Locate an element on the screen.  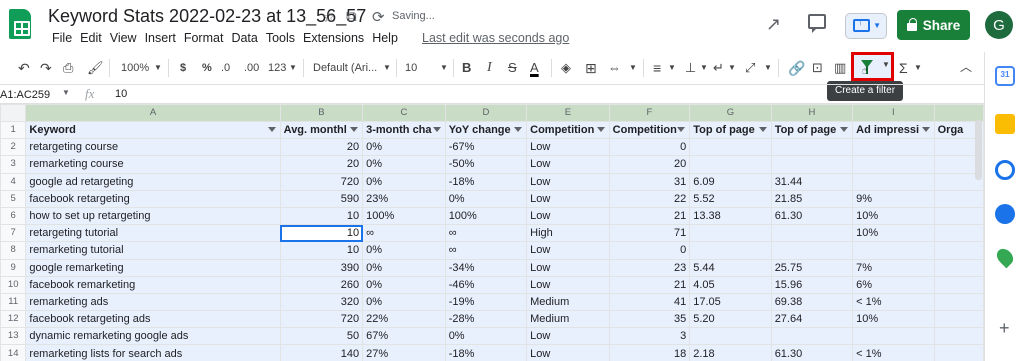
bold-button: B is located at coordinates (466, 68).